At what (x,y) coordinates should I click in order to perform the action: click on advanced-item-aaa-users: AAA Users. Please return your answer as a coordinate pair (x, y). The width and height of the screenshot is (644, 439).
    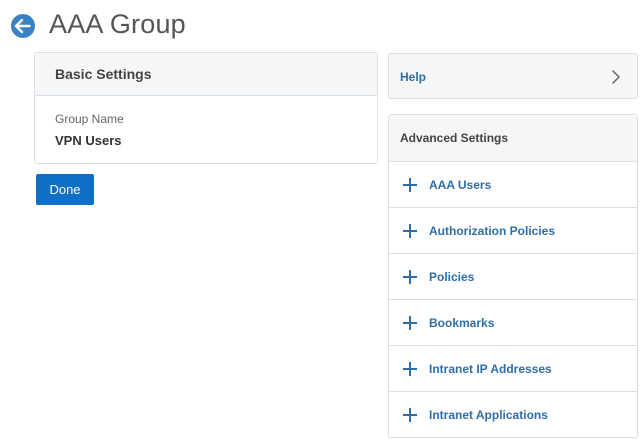
    Looking at the image, I should click on (513, 185).